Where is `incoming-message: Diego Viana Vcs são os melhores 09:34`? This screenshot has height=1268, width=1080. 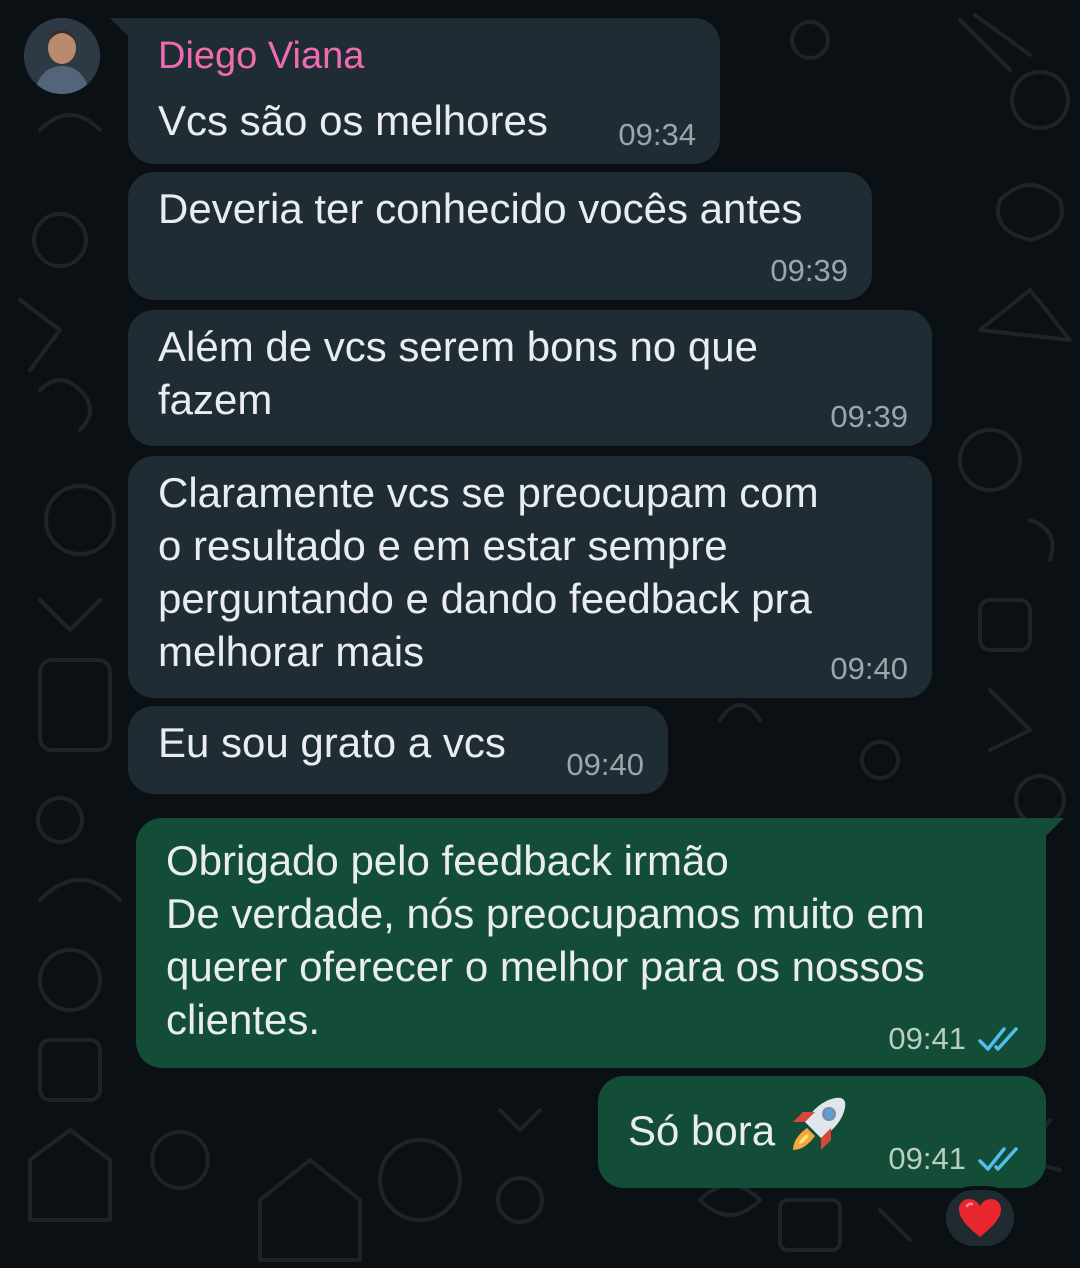 incoming-message: Diego Viana Vcs são os melhores 09:34 is located at coordinates (415, 91).